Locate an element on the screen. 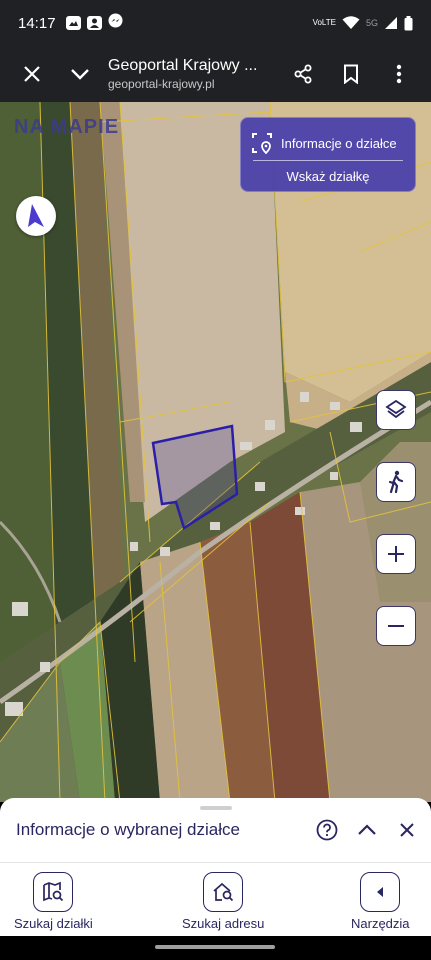 The height and width of the screenshot is (960, 431). help-icon is located at coordinates (327, 830).